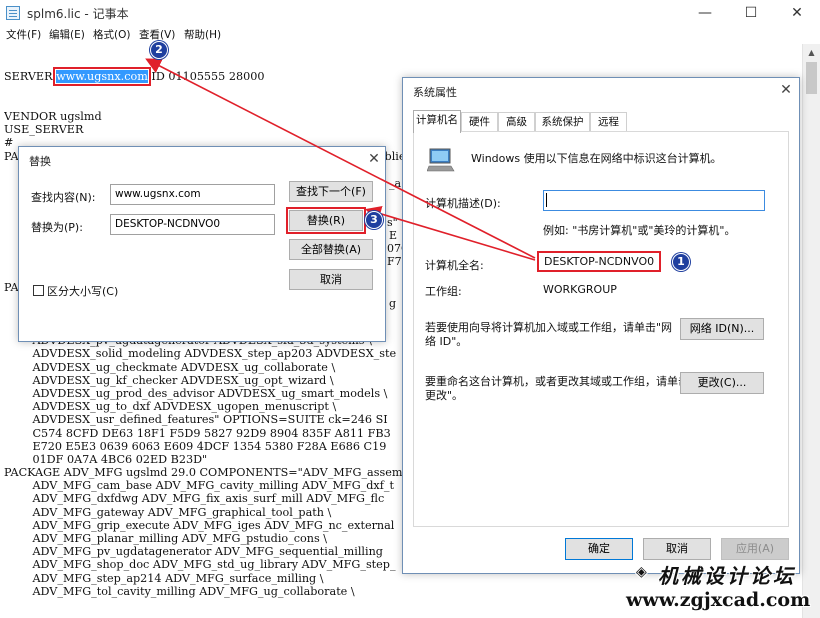 Image resolution: width=820 pixels, height=618 pixels. I want to click on scroll-up-icon: ▲, so click(811, 52).